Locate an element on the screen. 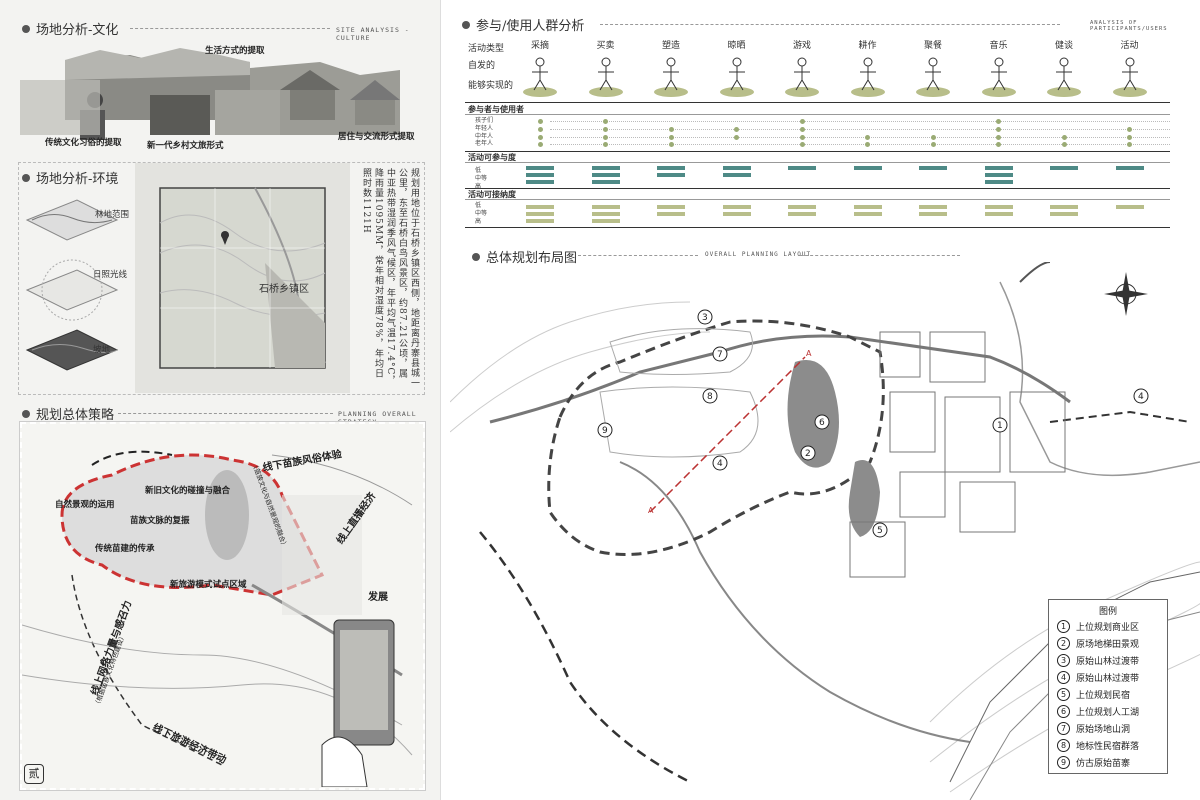 Image resolution: width=1200 pixels, height=800 pixels. legend-item: 1 上位规划商业区 is located at coordinates (1098, 626).